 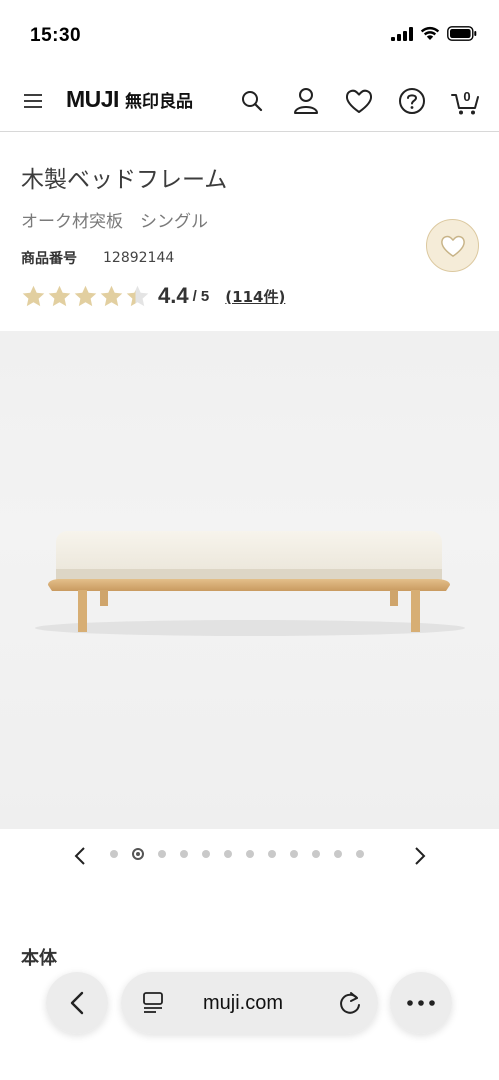 What do you see at coordinates (466, 96) in the screenshot?
I see `cart-count: 0` at bounding box center [466, 96].